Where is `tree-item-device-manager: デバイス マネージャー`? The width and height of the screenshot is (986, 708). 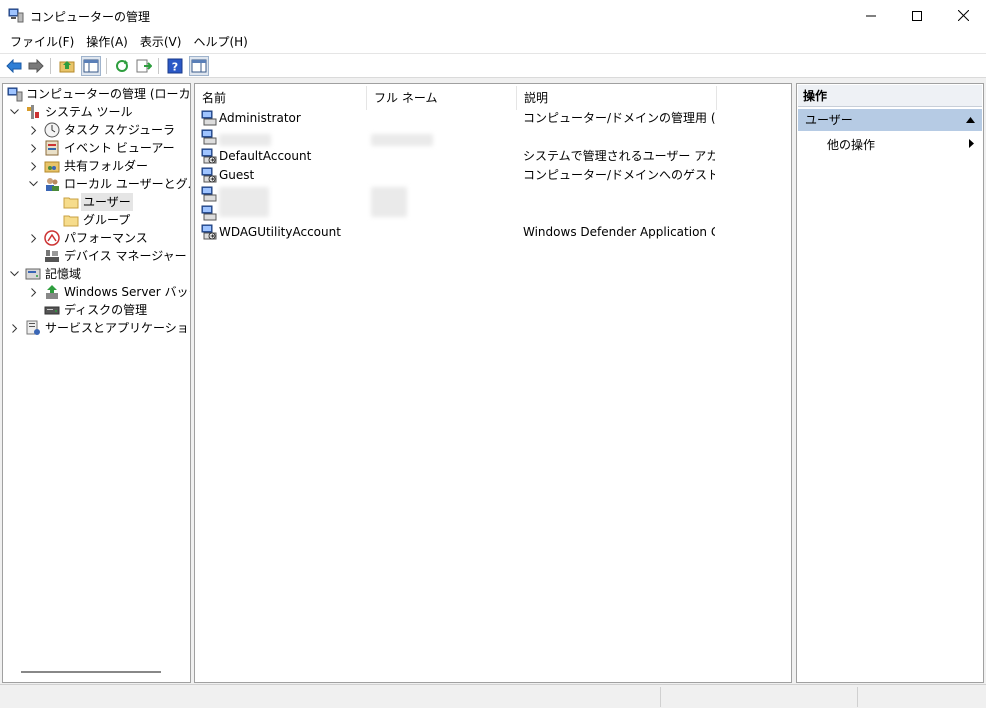 tree-item-device-manager: デバイス マネージャー is located at coordinates (96, 256).